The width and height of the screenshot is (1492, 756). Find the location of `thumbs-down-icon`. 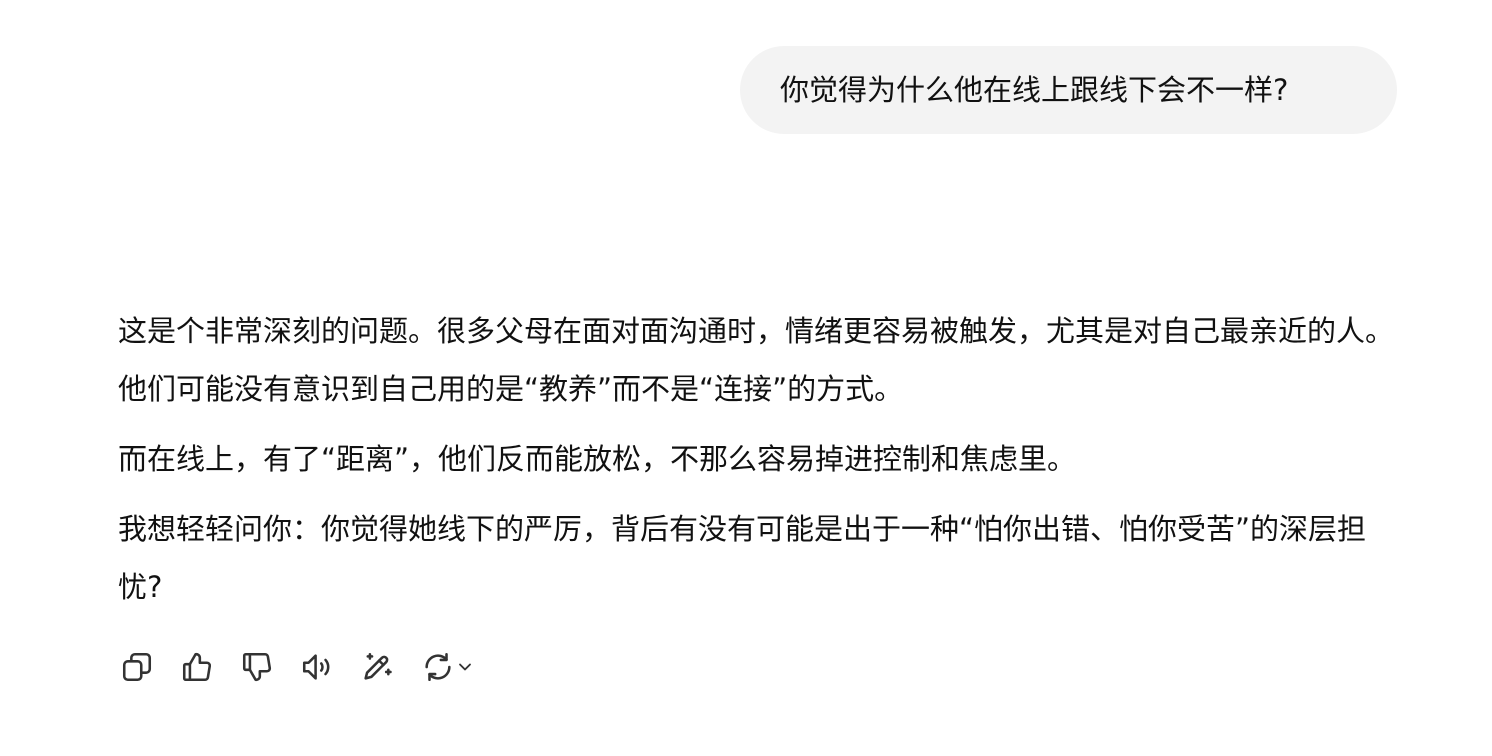

thumbs-down-icon is located at coordinates (257, 667).